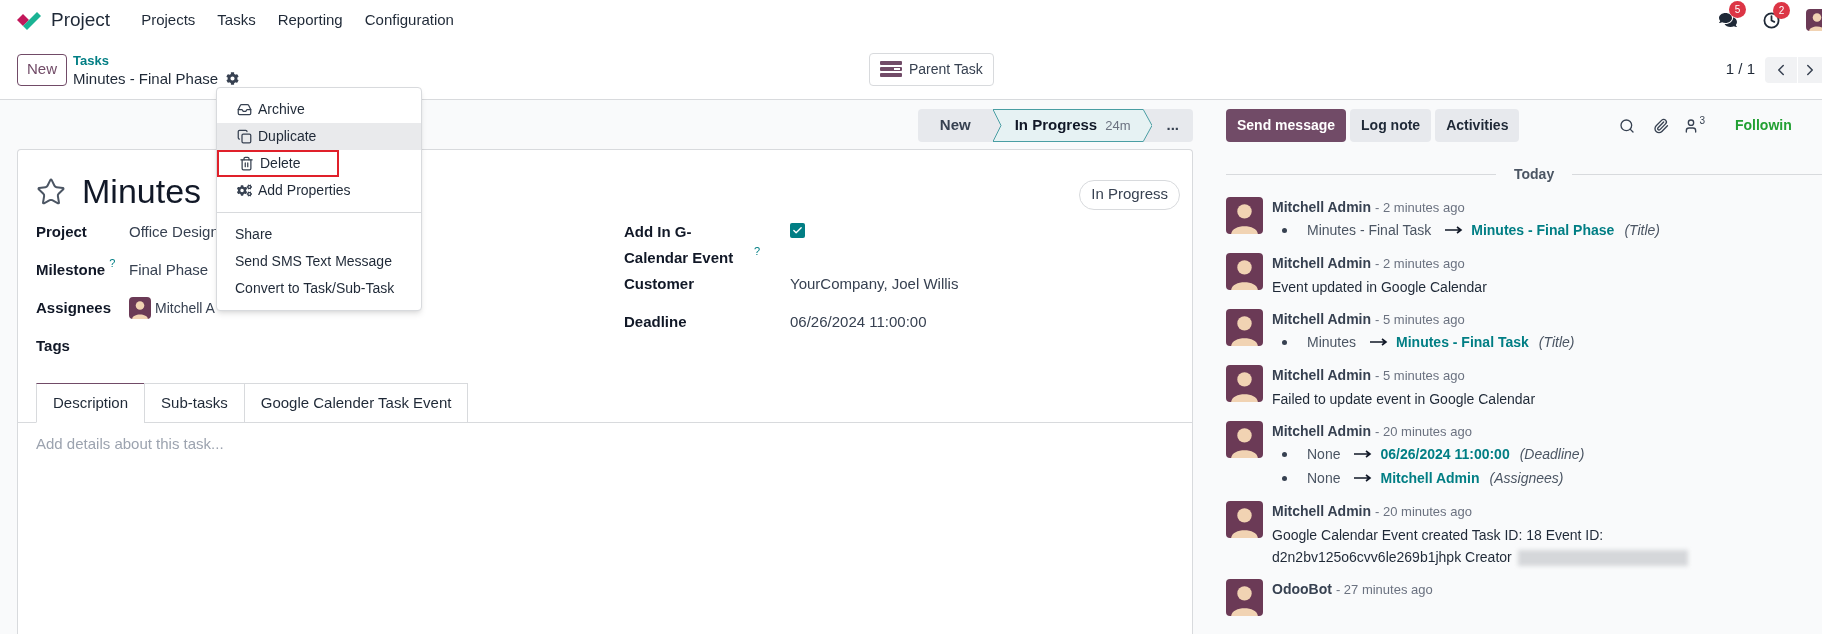 Image resolution: width=1822 pixels, height=634 pixels. I want to click on task-title: Minutes, so click(142, 191).